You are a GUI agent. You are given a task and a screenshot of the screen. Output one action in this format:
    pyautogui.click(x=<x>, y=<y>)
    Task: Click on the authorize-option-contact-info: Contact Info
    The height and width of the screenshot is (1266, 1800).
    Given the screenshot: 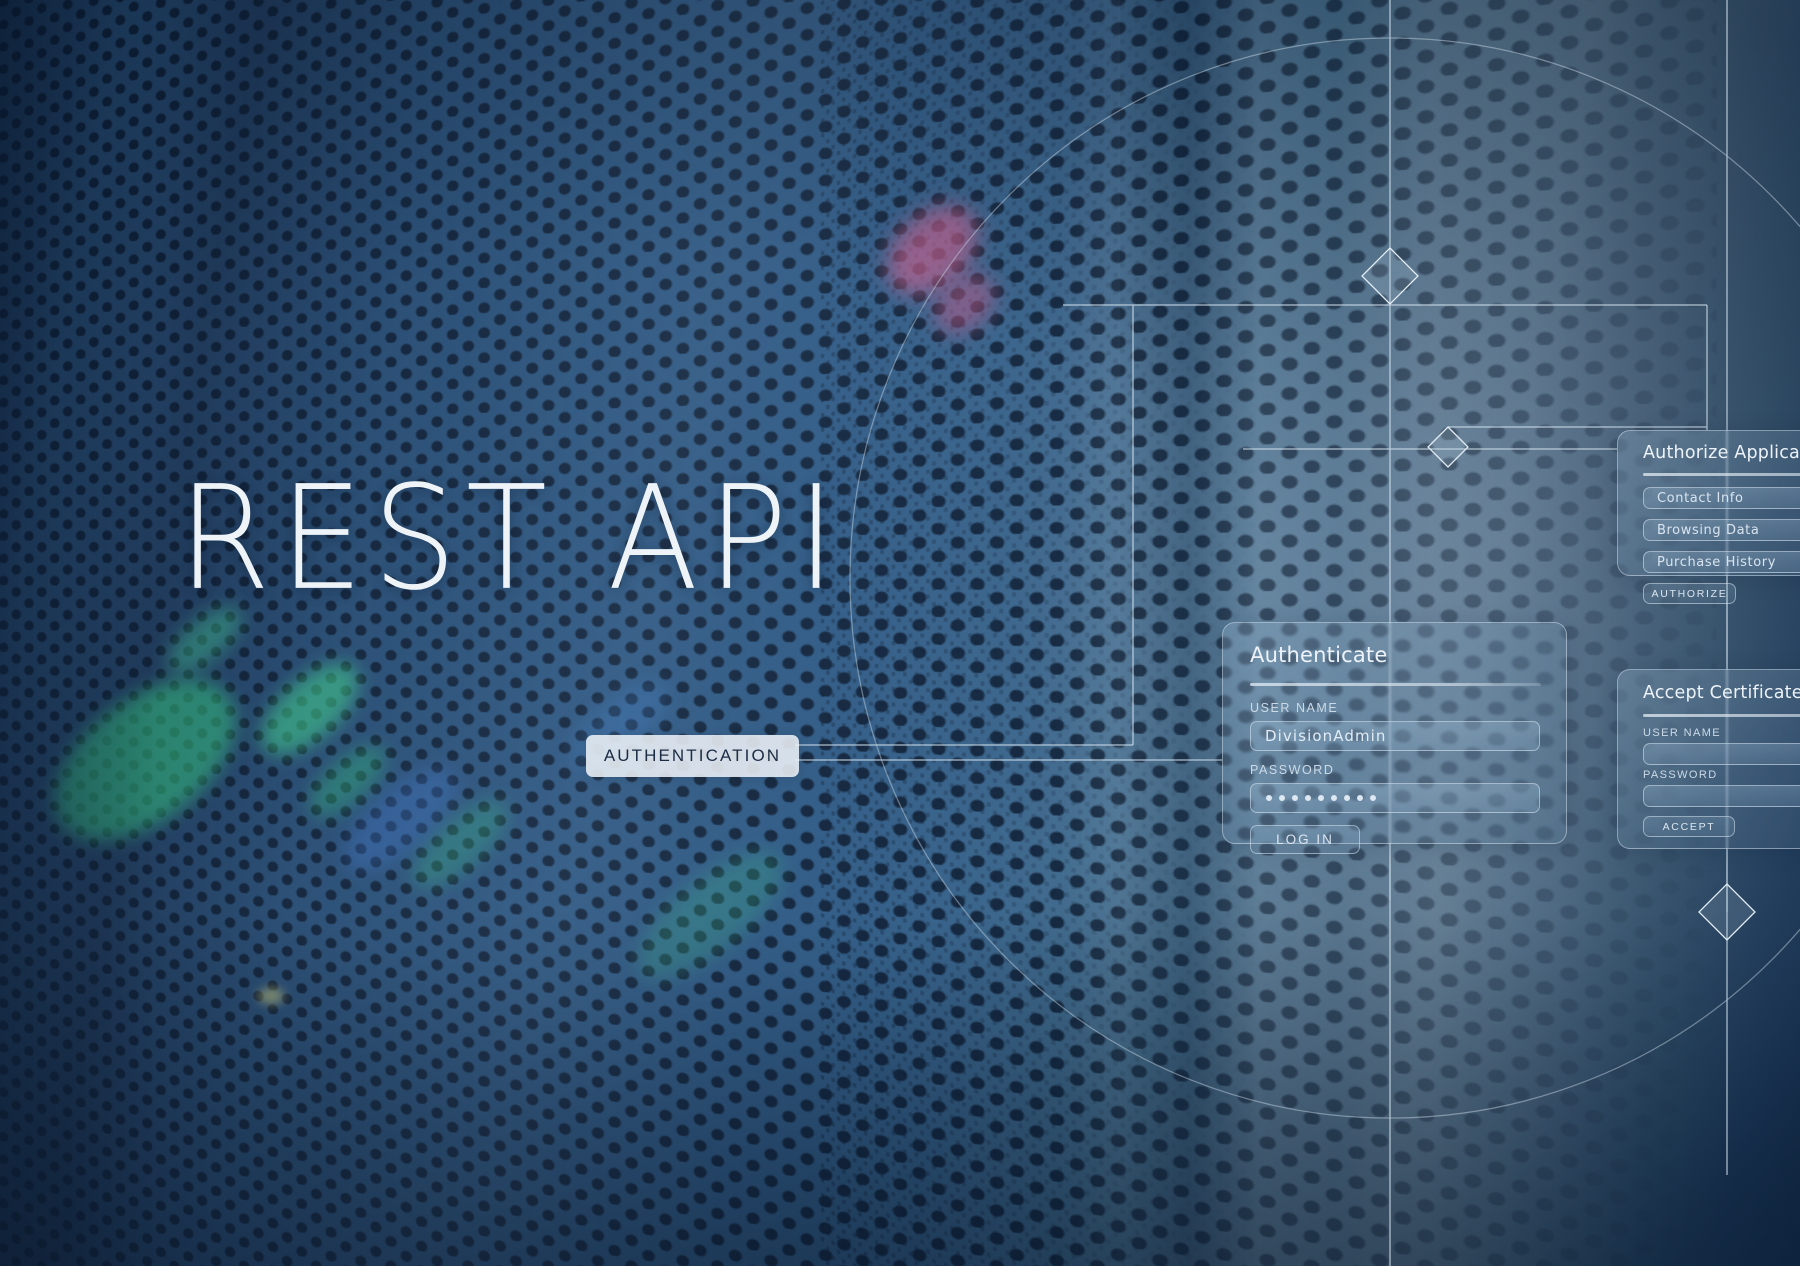 What is the action you would take?
    pyautogui.click(x=1721, y=498)
    